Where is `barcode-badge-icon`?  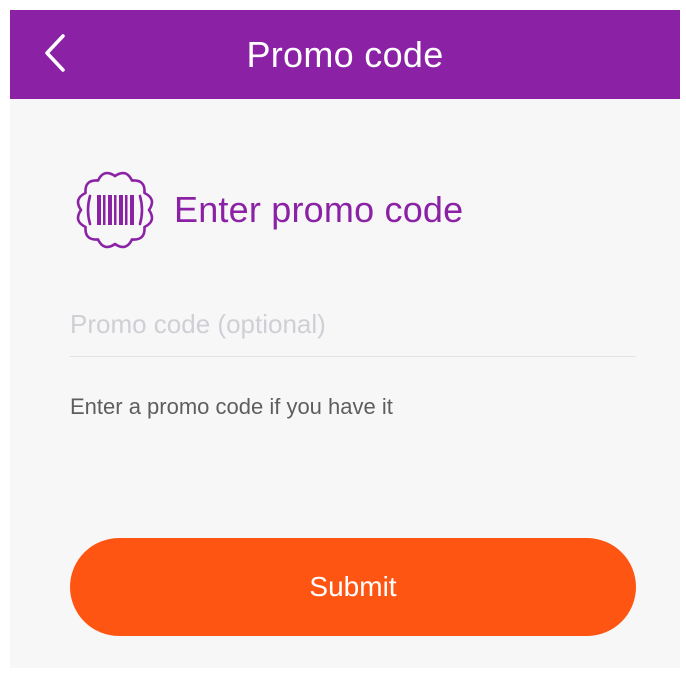 barcode-badge-icon is located at coordinates (115, 210).